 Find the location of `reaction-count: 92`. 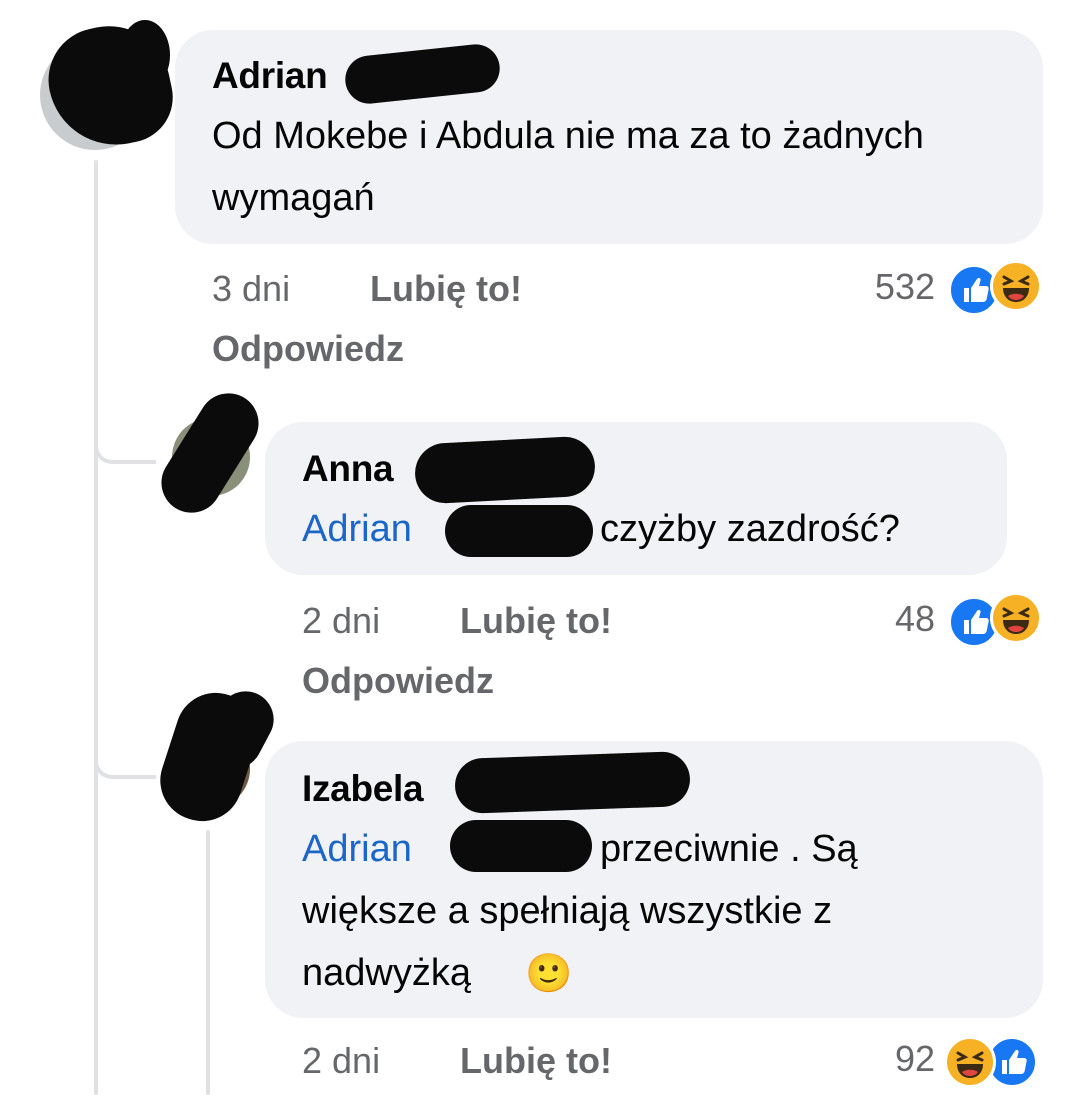

reaction-count: 92 is located at coordinates (887, 1059).